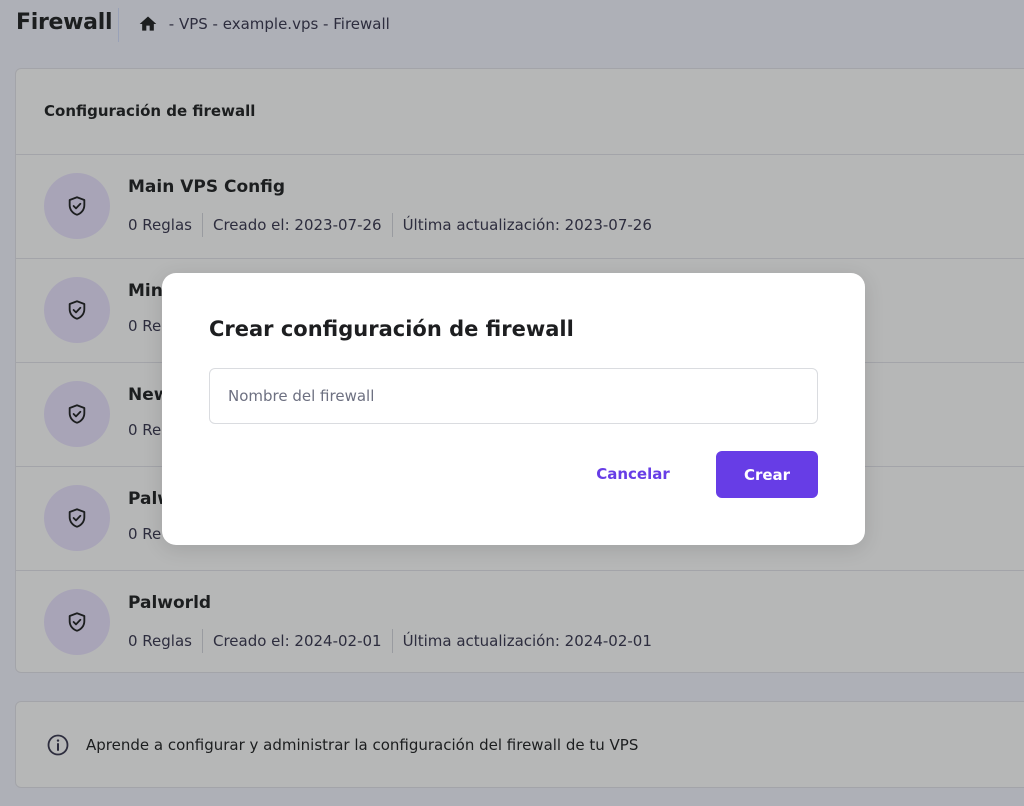 This screenshot has width=1024, height=806. What do you see at coordinates (767, 474) in the screenshot?
I see `create-button: Crear` at bounding box center [767, 474].